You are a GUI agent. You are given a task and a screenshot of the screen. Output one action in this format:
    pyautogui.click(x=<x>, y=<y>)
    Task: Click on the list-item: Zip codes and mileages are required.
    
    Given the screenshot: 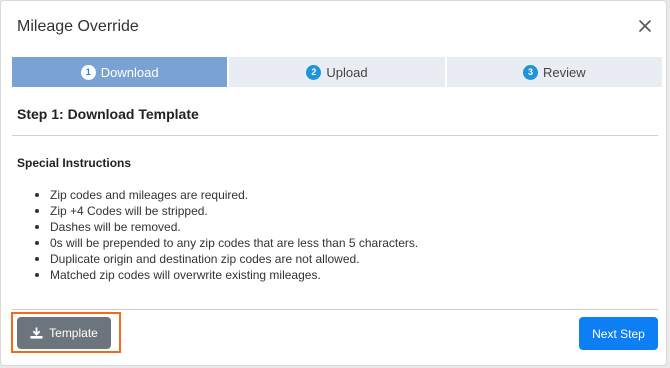 What is the action you would take?
    pyautogui.click(x=226, y=195)
    